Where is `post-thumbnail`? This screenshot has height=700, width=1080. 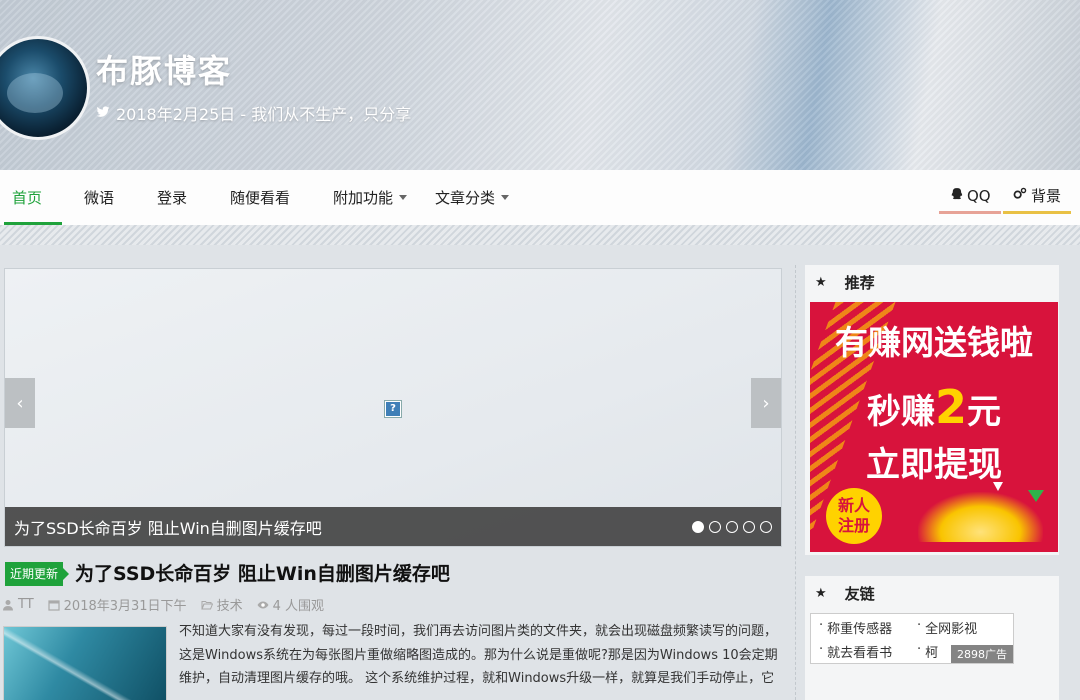
post-thumbnail is located at coordinates (85, 663).